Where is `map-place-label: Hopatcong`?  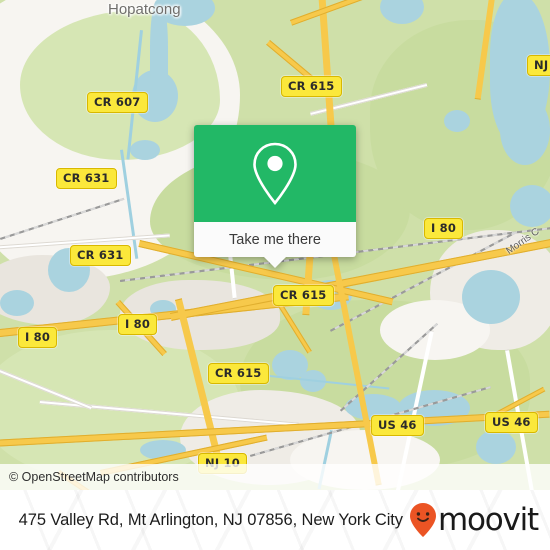
map-place-label: Hopatcong is located at coordinates (144, 9).